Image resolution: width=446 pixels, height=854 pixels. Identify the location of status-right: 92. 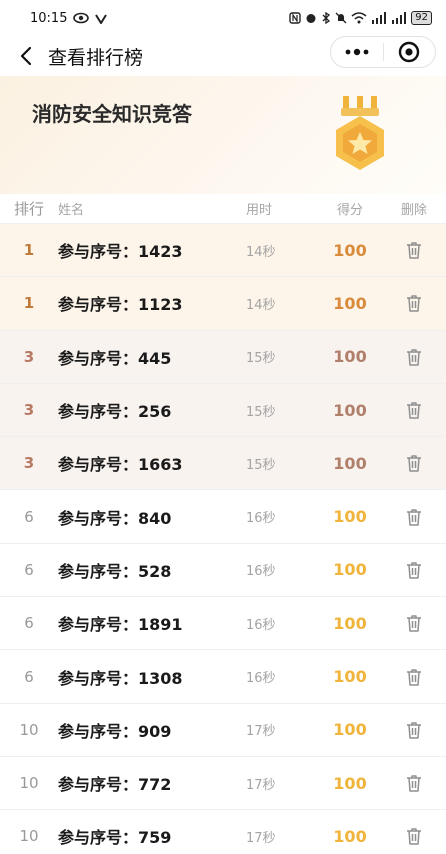
(360, 18).